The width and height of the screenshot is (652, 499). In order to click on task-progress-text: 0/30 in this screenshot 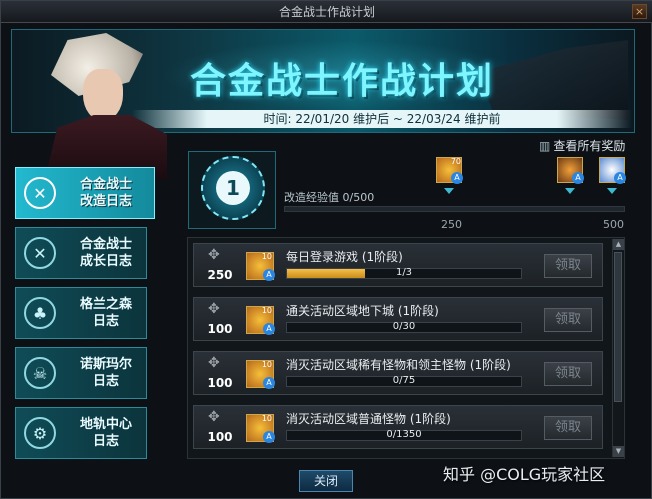, I will do `click(404, 326)`.